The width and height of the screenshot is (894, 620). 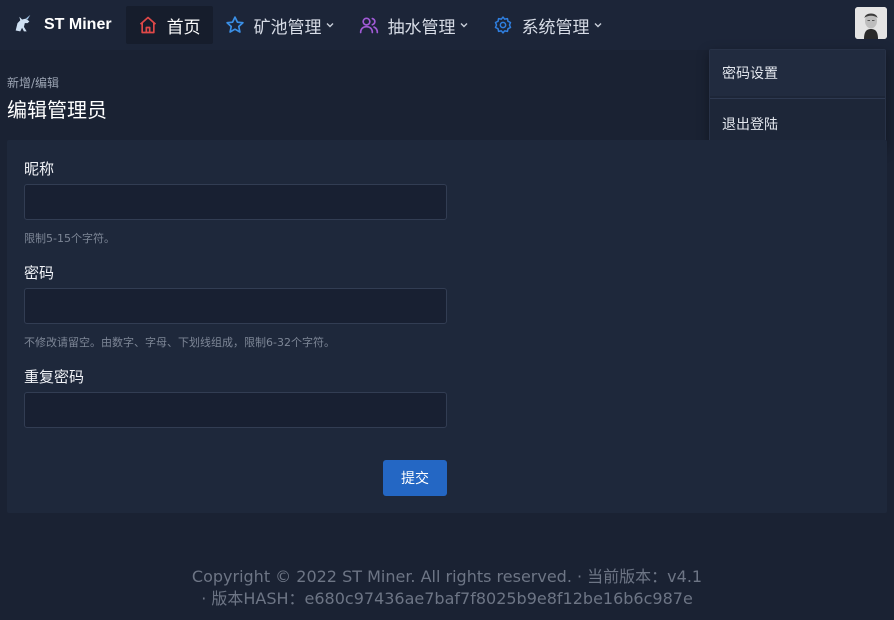 I want to click on nav-item-label: 系统管理, so click(x=555, y=27).